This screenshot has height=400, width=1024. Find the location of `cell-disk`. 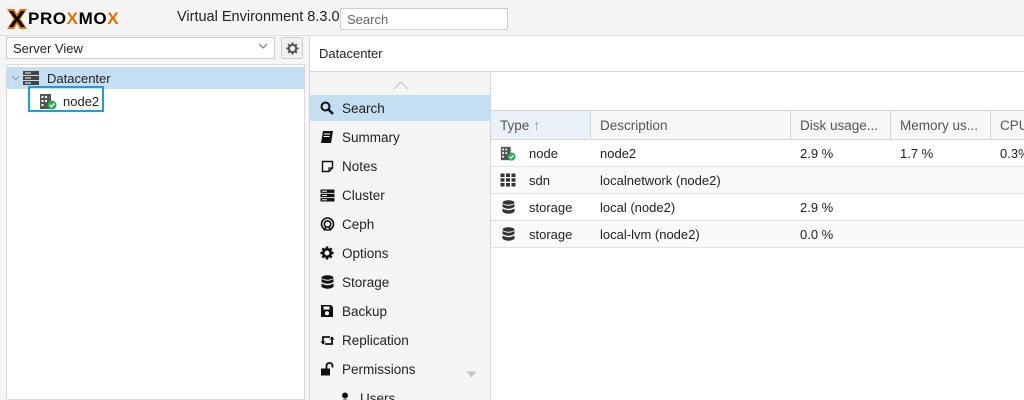

cell-disk is located at coordinates (841, 180).